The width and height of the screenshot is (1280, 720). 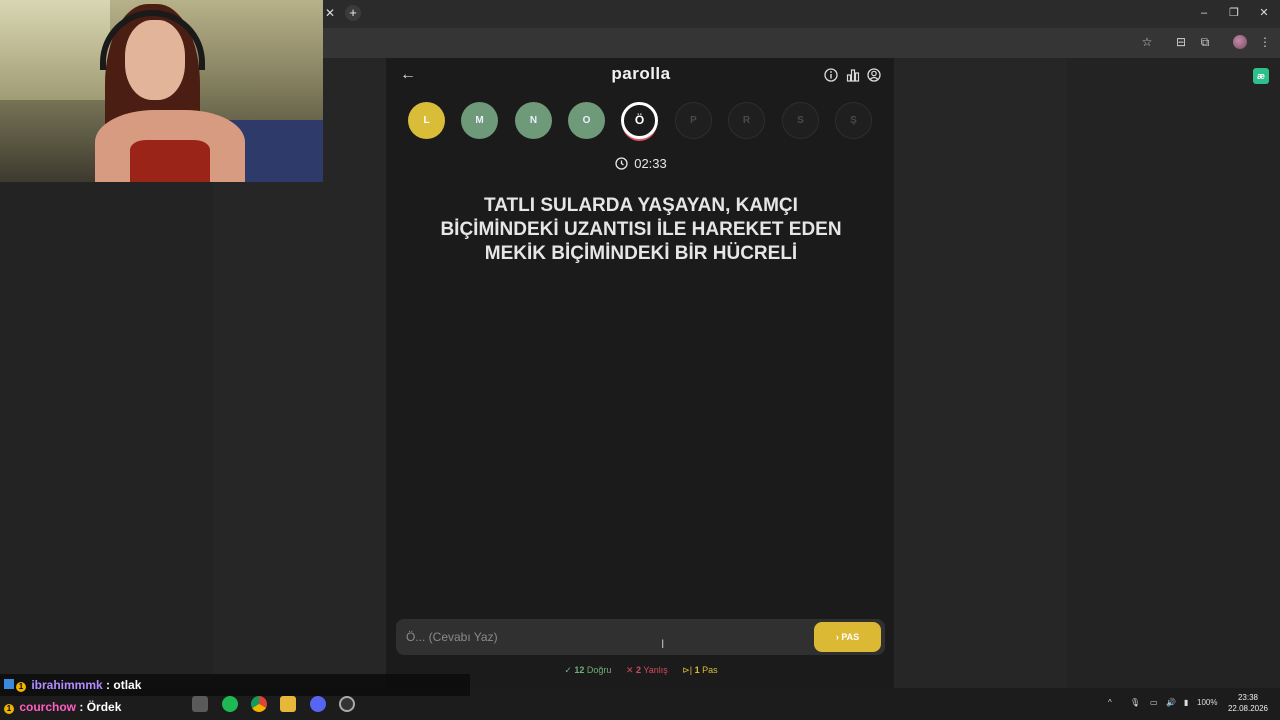 What do you see at coordinates (568, 670) in the screenshot?
I see `check-icon: ✓` at bounding box center [568, 670].